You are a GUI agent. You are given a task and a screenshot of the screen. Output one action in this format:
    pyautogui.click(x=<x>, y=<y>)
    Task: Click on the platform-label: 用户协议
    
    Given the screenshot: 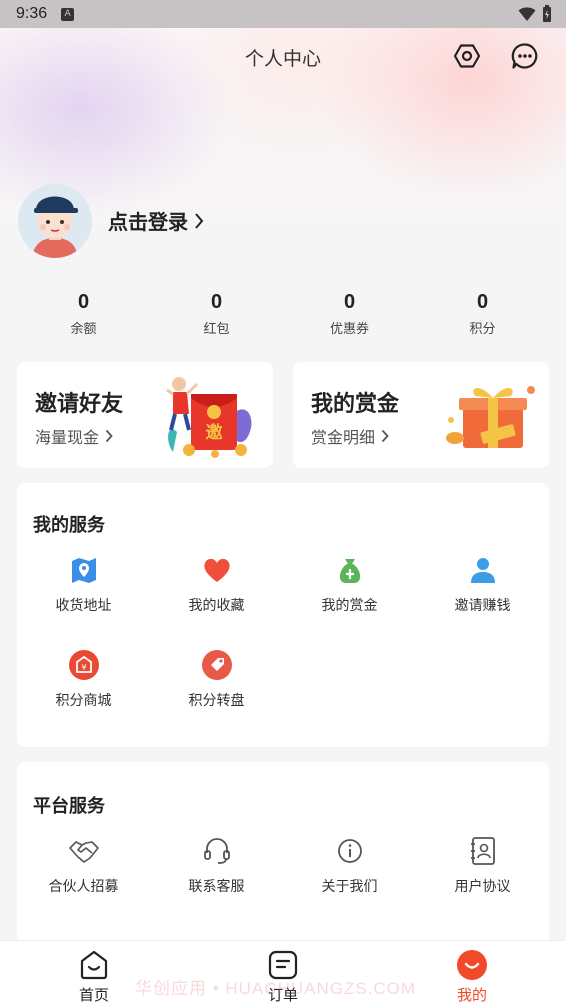 What is the action you would take?
    pyautogui.click(x=482, y=887)
    